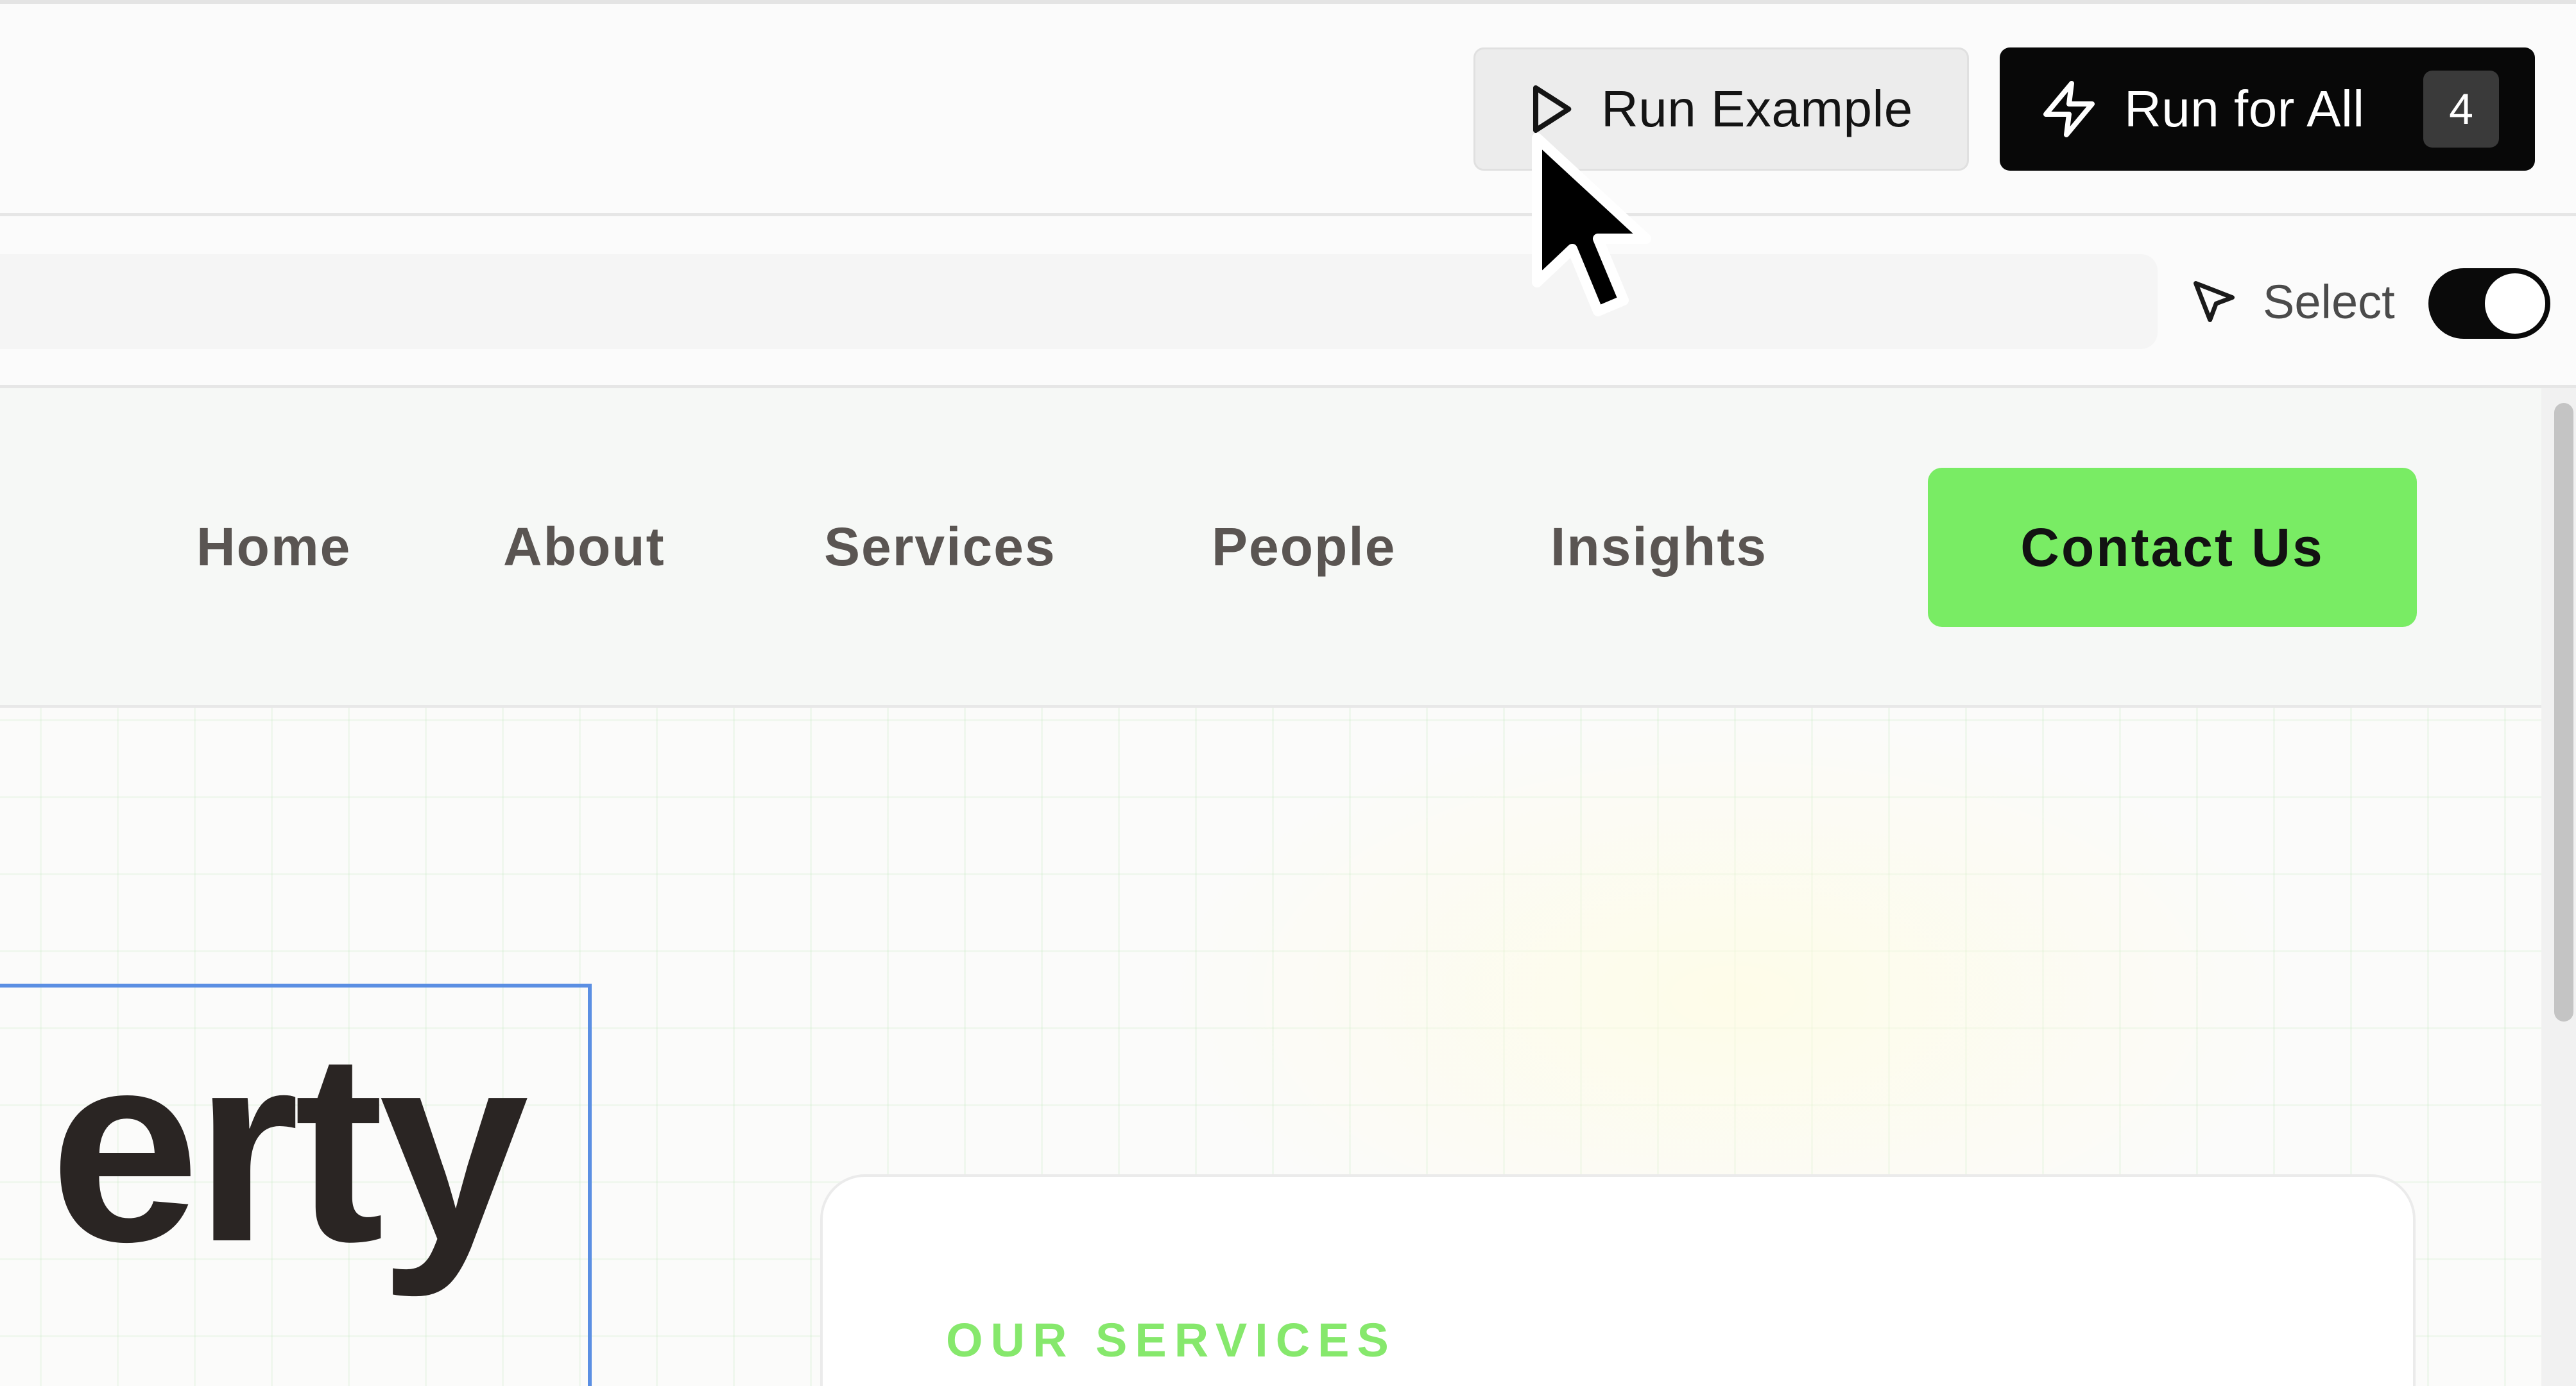 The image size is (2576, 1386). What do you see at coordinates (2244, 109) in the screenshot?
I see `run-for-all-label: Run for All` at bounding box center [2244, 109].